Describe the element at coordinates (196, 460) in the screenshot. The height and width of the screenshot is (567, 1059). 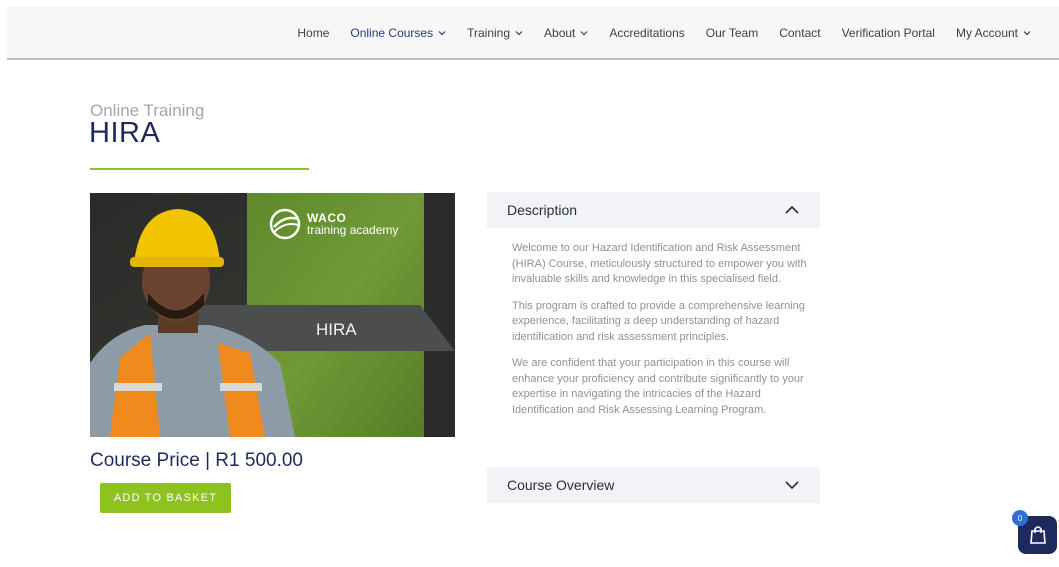
I see `course-price: Course Price | R1 500.00` at that location.